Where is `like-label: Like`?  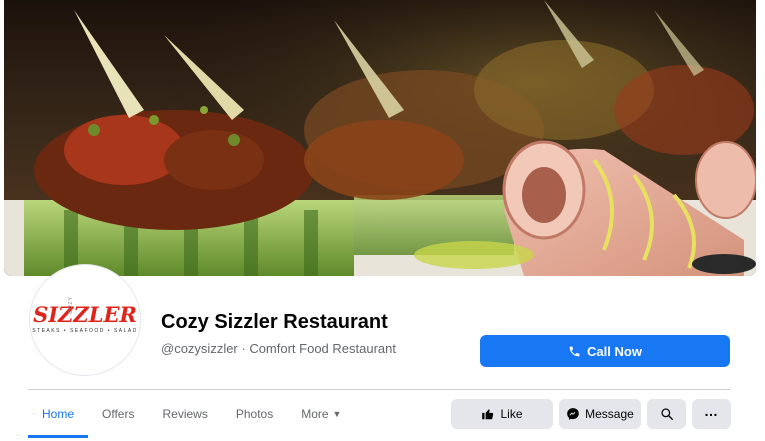 like-label: Like is located at coordinates (511, 414).